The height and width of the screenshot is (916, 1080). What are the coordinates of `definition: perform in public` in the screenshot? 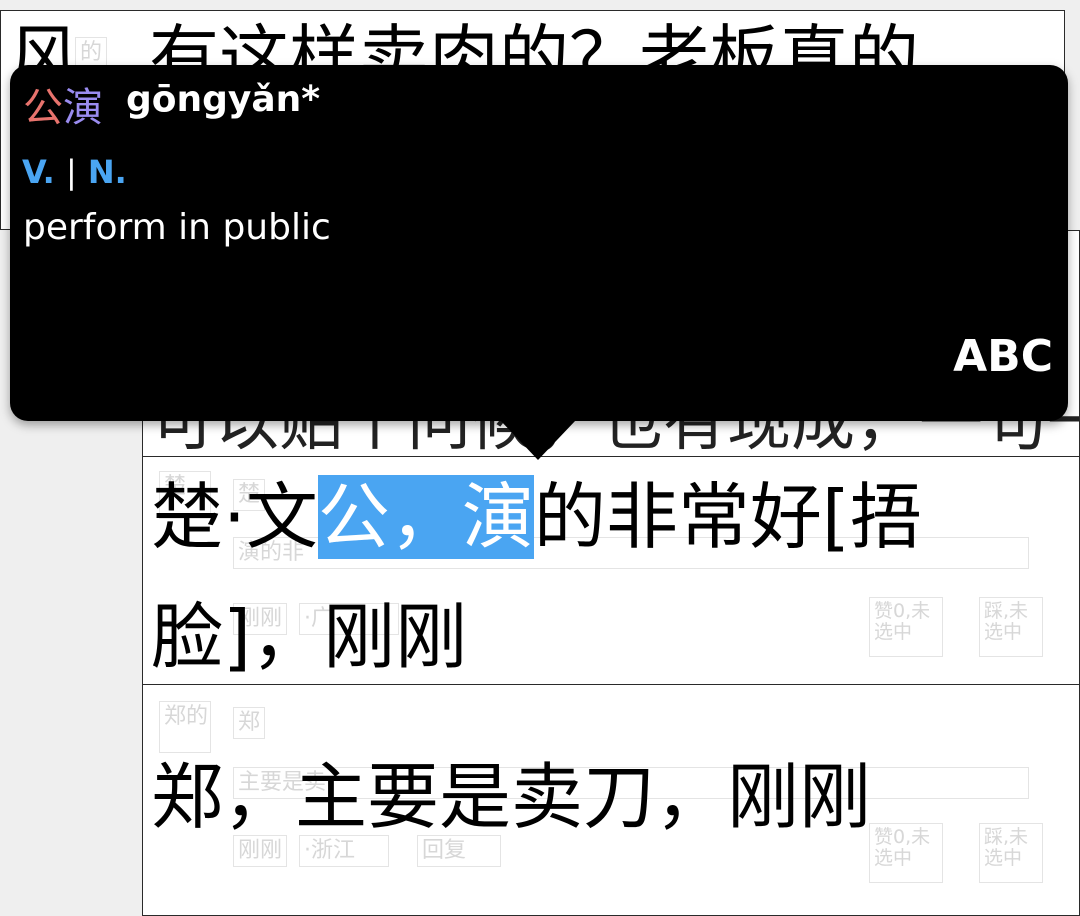 It's located at (177, 227).